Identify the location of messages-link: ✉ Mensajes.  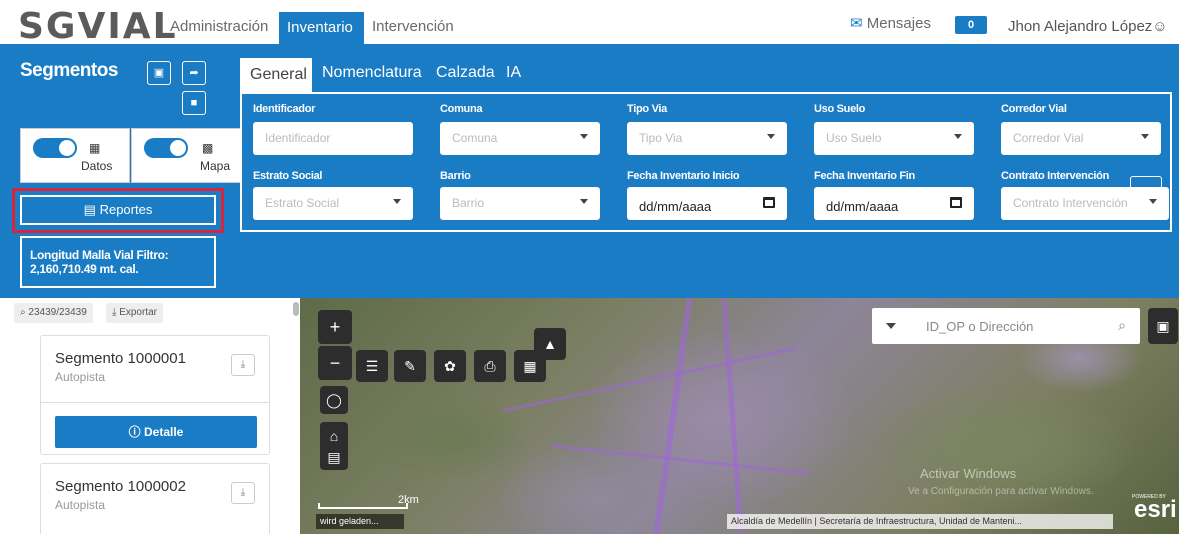
(890, 23).